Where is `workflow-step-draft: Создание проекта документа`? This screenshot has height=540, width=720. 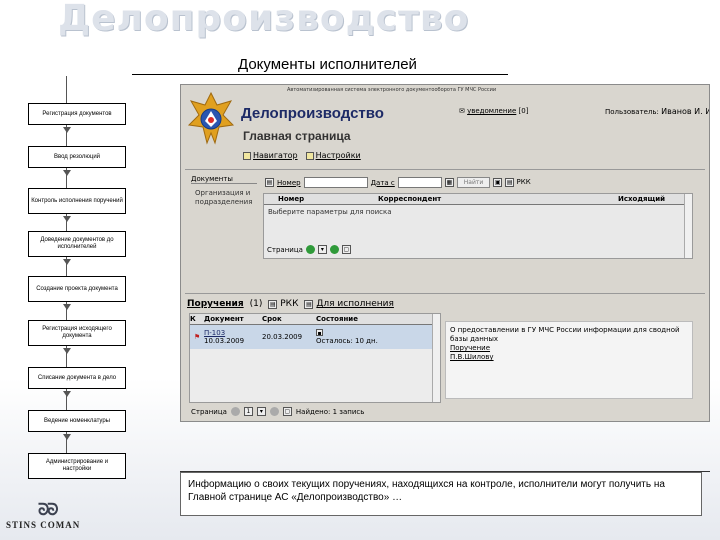 workflow-step-draft: Создание проекта документа is located at coordinates (77, 289).